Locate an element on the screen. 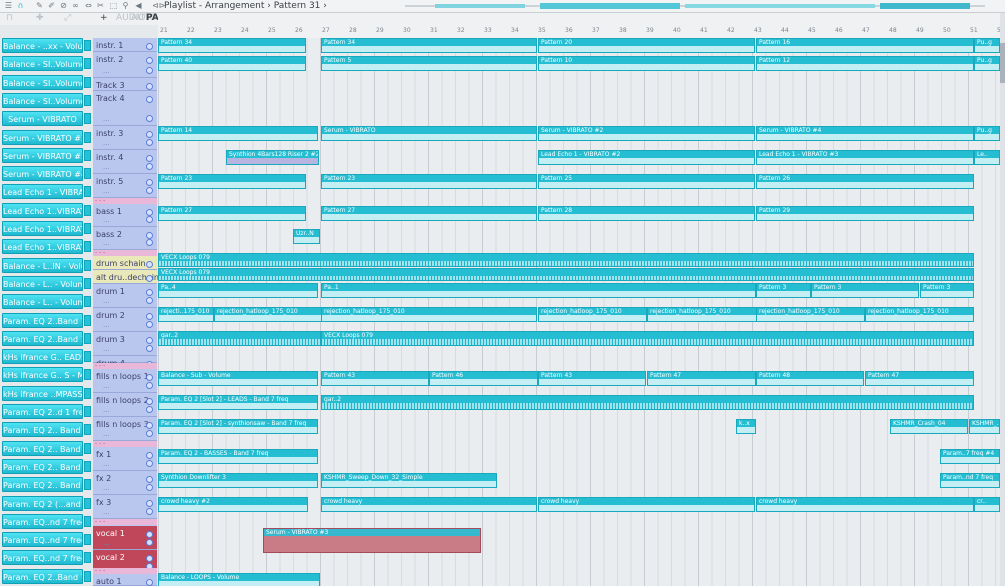  magnet-icon: ⊓ is located at coordinates (9, 18).